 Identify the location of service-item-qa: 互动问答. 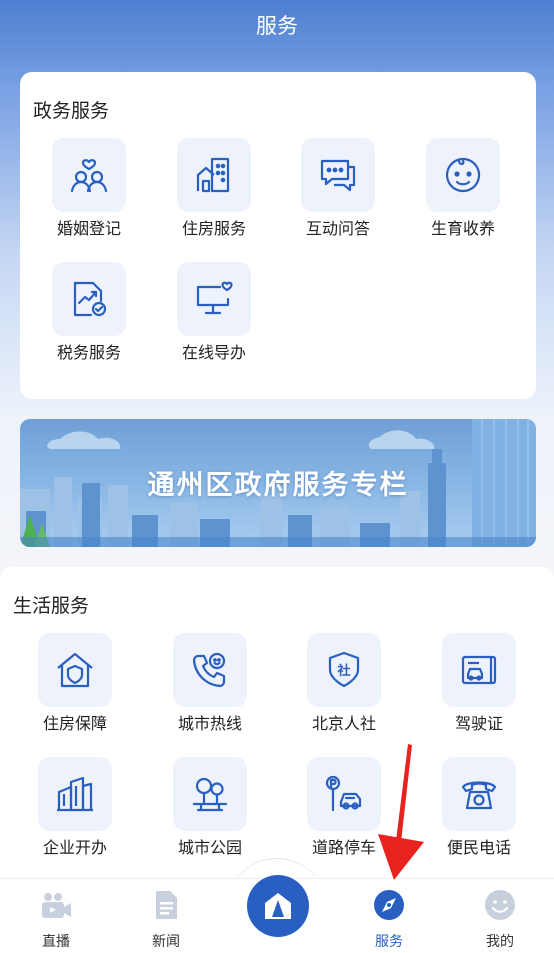
(338, 189).